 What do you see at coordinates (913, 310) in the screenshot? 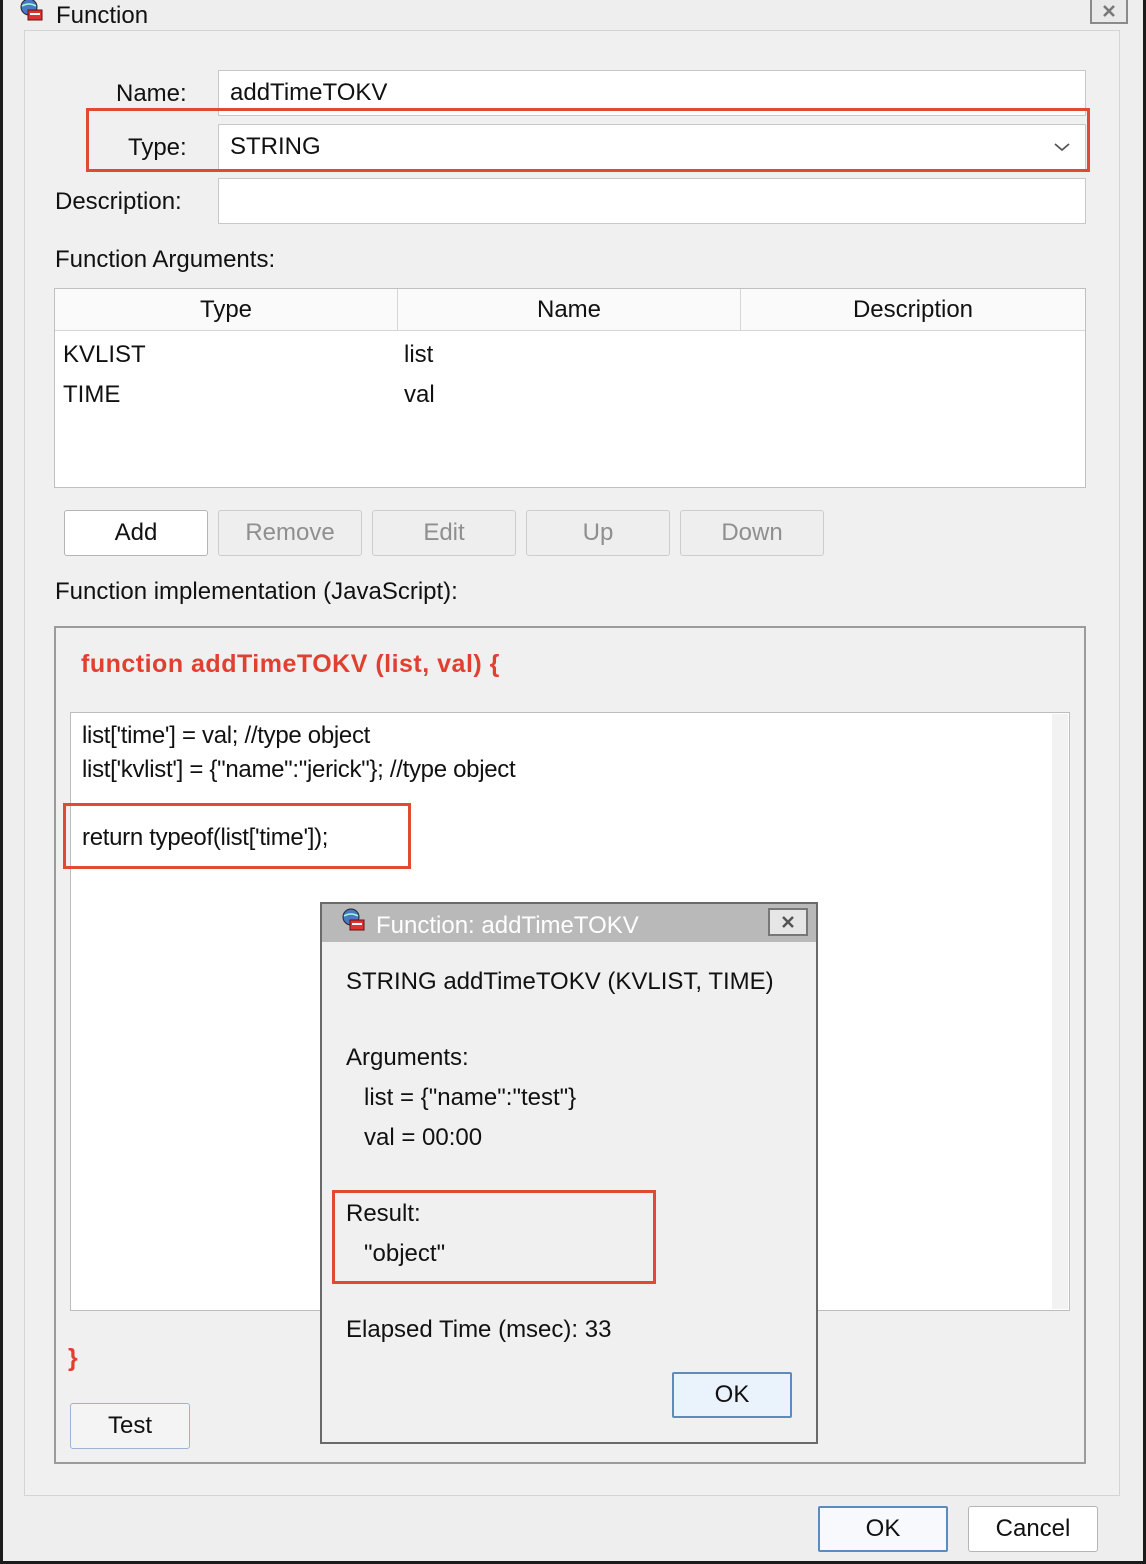
I see `column-header-description: Description` at bounding box center [913, 310].